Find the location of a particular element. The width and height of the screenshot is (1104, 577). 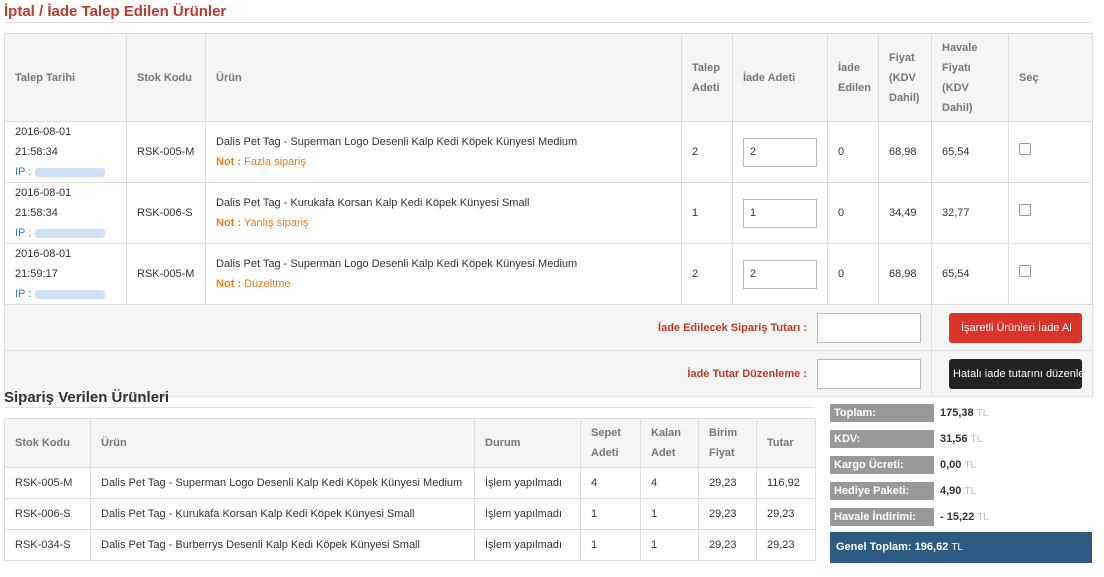

sku: RSK-034-S is located at coordinates (47, 545).